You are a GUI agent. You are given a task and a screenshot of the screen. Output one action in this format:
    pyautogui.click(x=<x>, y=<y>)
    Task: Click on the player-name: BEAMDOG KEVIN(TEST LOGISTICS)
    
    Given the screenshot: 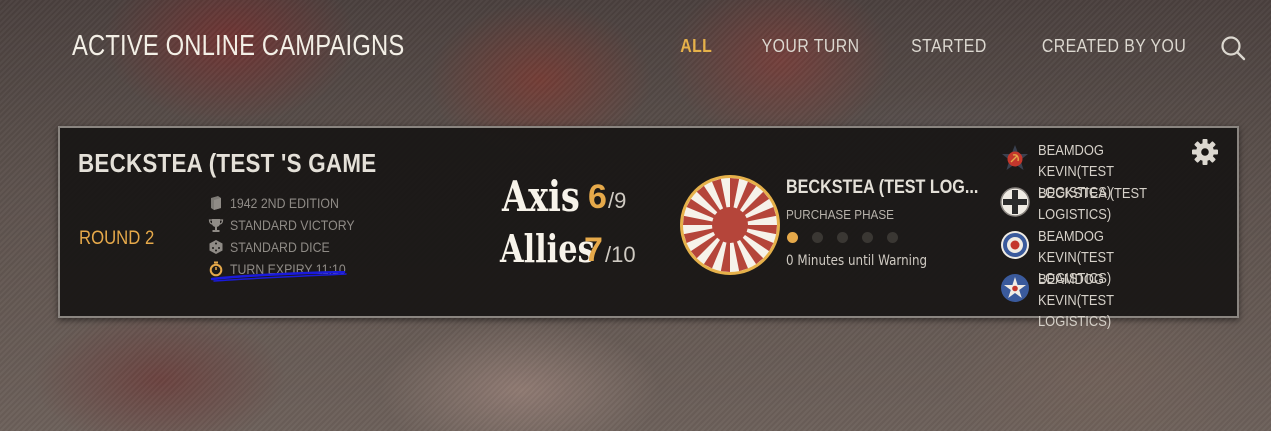 What is the action you would take?
    pyautogui.click(x=1076, y=300)
    